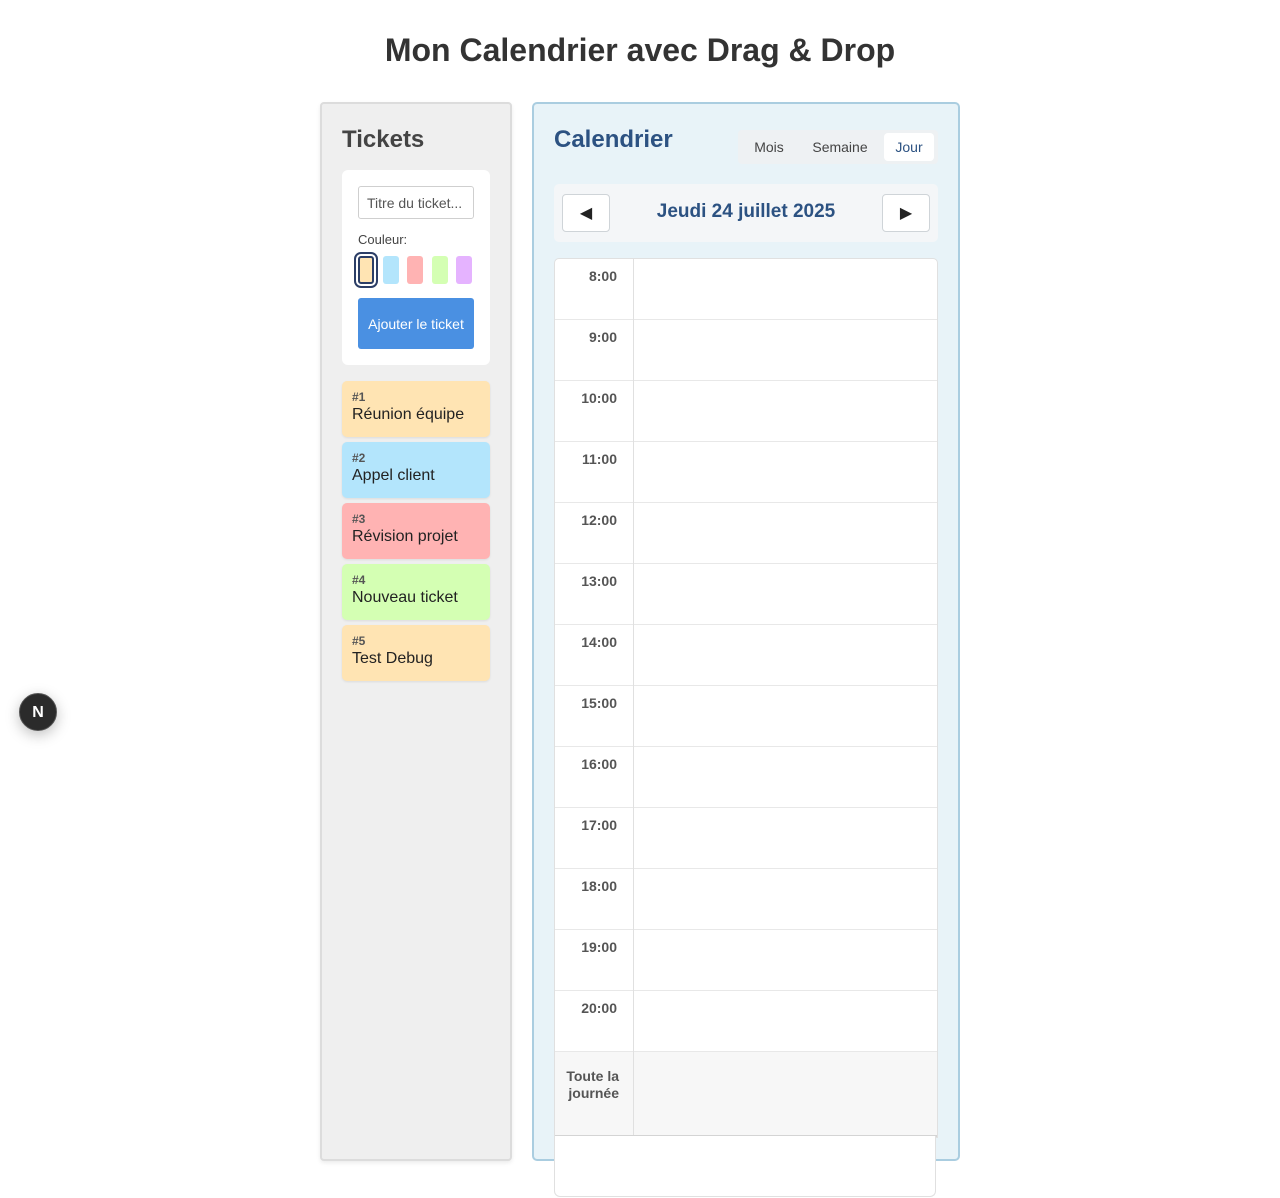 The width and height of the screenshot is (1280, 1198). I want to click on hour-label: 12:00, so click(594, 533).